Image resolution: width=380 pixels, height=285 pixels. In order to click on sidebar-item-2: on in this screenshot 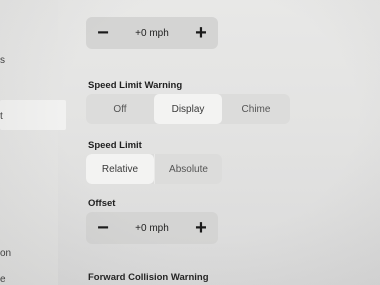, I will do `click(5, 253)`.